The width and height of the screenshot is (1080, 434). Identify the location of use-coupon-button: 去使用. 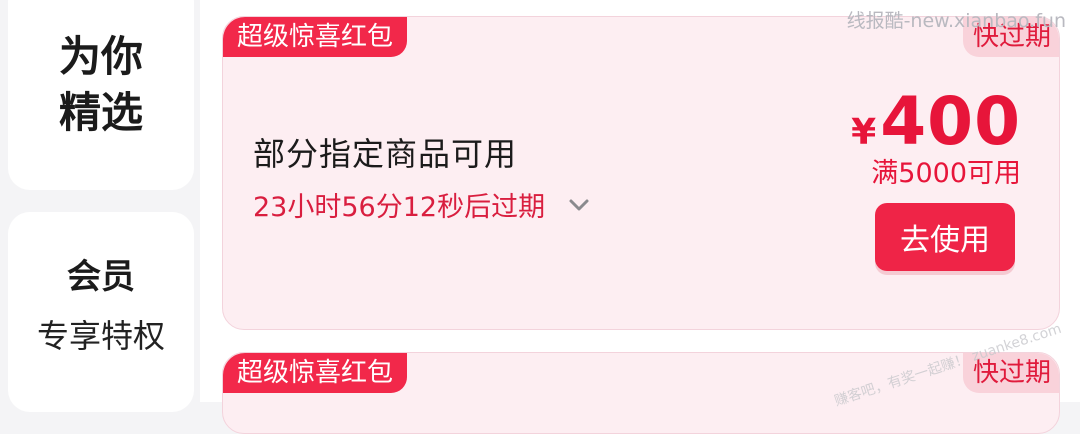
(945, 237).